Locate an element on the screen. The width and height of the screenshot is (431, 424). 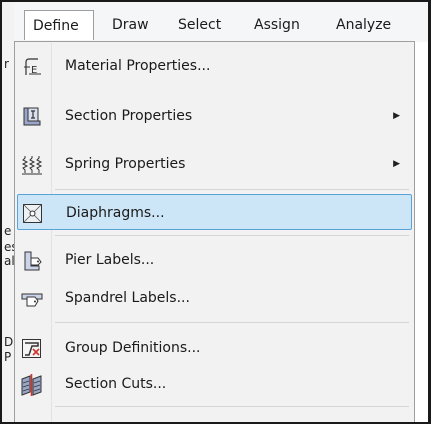
spring-properties-icon is located at coordinates (32, 164).